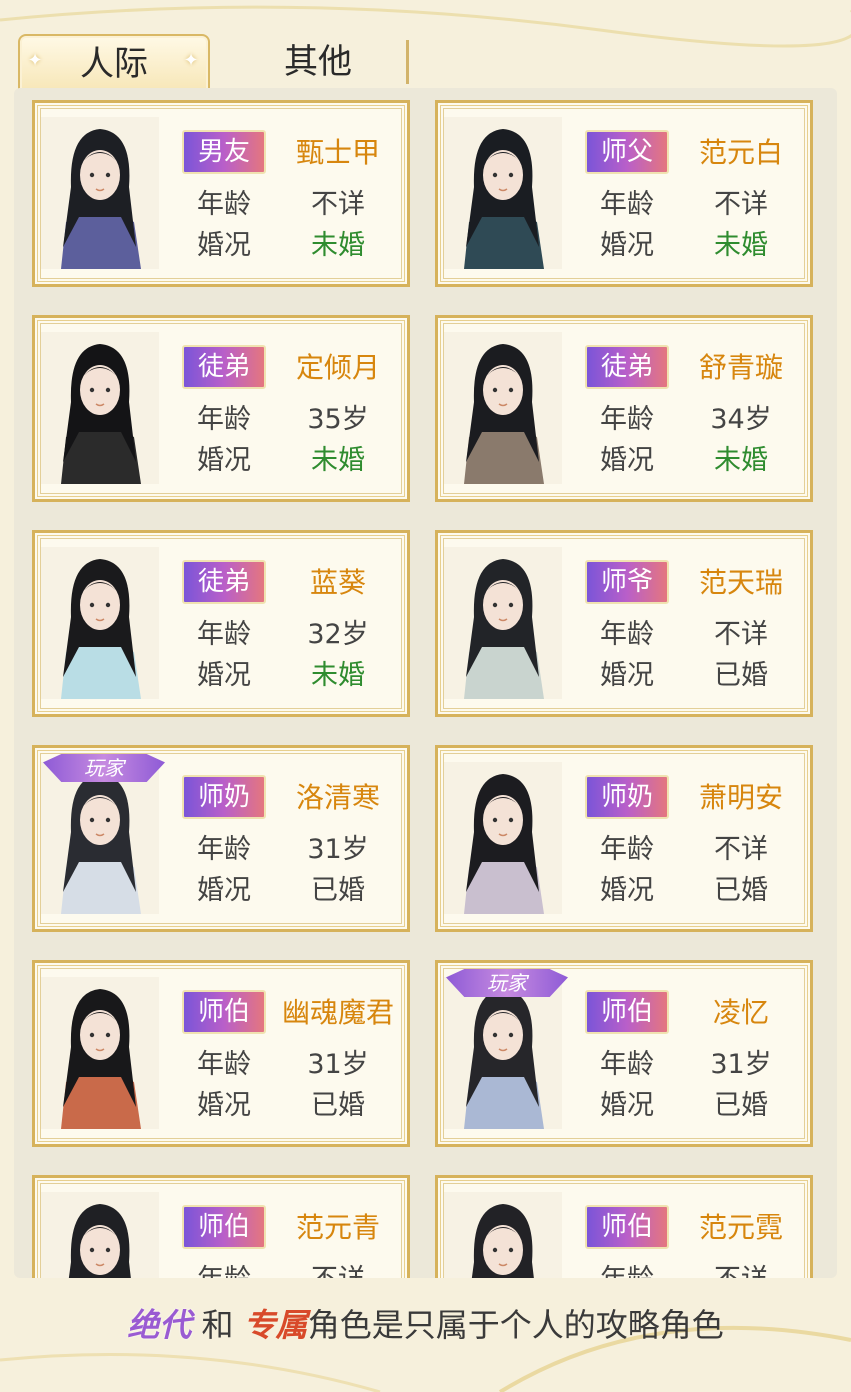 The image size is (851, 1392). I want to click on character-card: 徒弟 舒青璇 年龄 34岁 婚况 未婚, so click(624, 408).